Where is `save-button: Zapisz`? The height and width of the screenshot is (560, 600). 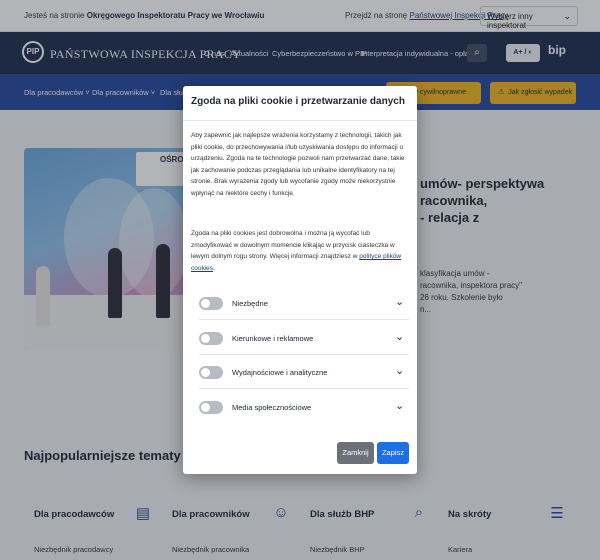
save-button: Zapisz is located at coordinates (393, 453).